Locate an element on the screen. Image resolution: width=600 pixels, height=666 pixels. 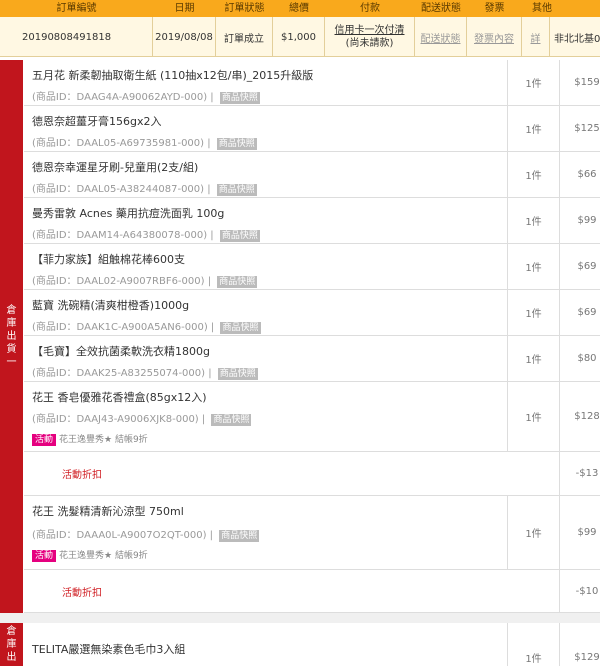
col-payment: 付款 is located at coordinates (370, 8).